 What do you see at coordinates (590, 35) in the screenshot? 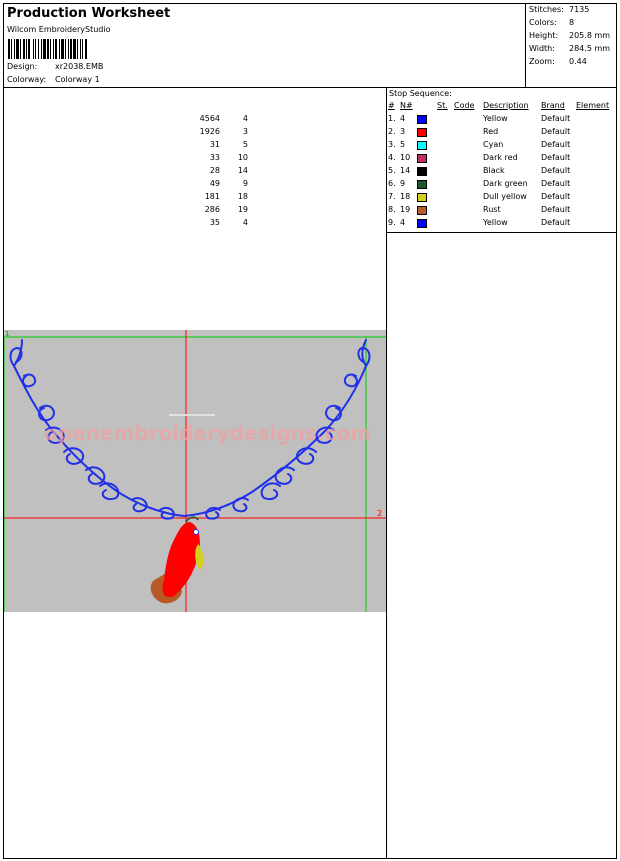
I see `stat-value: 205.8 mm` at bounding box center [590, 35].